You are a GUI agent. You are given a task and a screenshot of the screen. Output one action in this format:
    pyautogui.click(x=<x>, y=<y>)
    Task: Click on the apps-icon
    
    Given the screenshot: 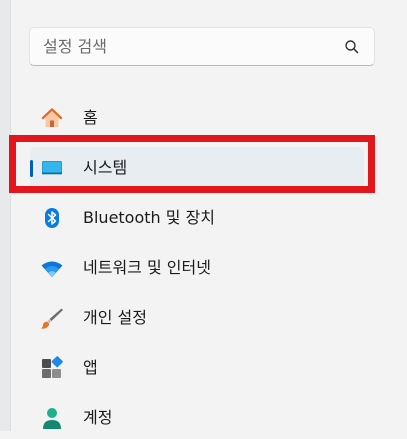 What is the action you would take?
    pyautogui.click(x=52, y=367)
    